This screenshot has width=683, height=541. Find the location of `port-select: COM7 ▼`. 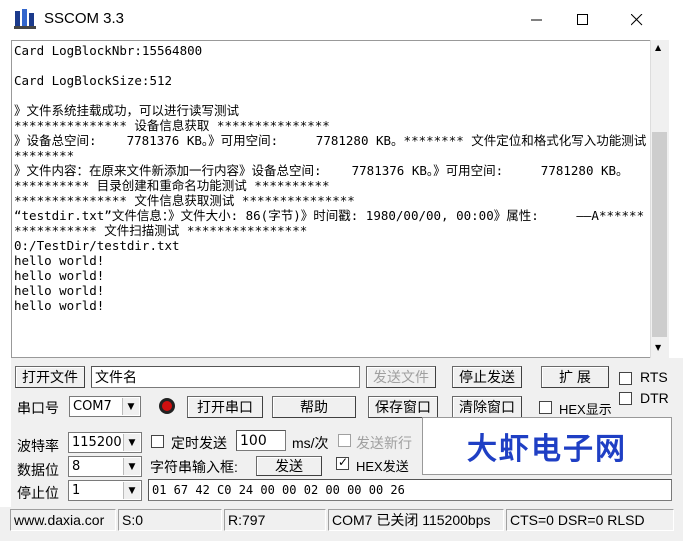

port-select: COM7 ▼ is located at coordinates (105, 406).